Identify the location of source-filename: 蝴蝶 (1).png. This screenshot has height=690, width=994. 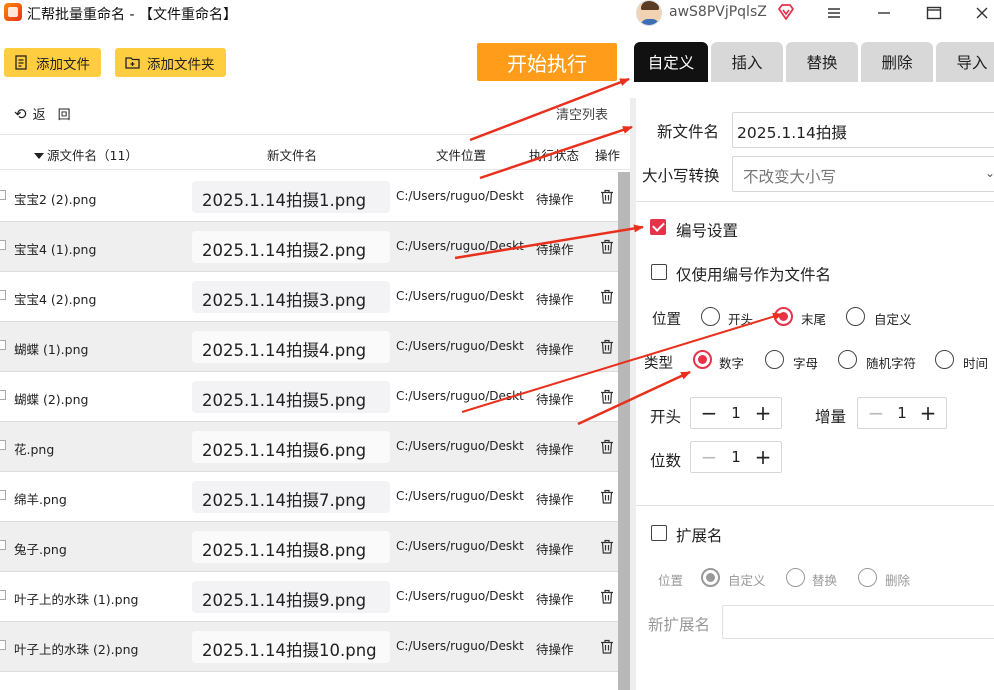
(51, 349).